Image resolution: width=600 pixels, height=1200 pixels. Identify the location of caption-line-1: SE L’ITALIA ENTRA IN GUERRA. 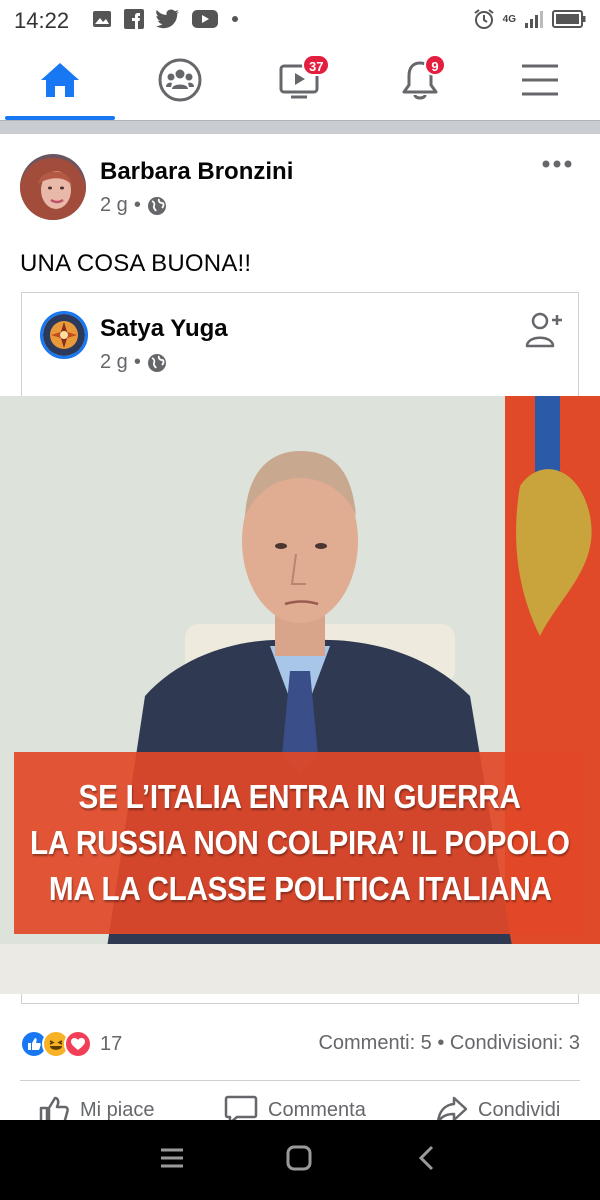
(300, 796).